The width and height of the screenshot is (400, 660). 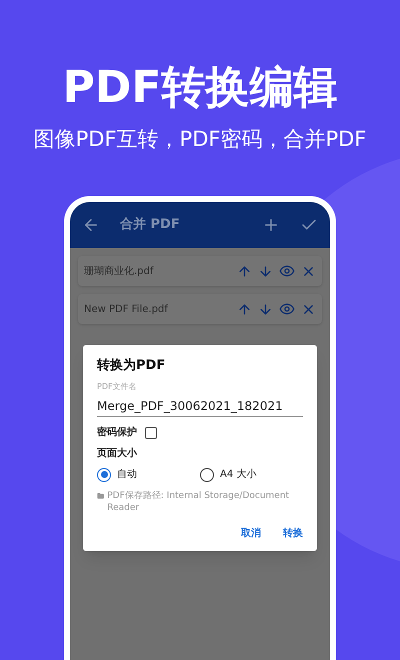 What do you see at coordinates (200, 406) in the screenshot?
I see `filename-field: Merge_PDF_30062021_182021` at bounding box center [200, 406].